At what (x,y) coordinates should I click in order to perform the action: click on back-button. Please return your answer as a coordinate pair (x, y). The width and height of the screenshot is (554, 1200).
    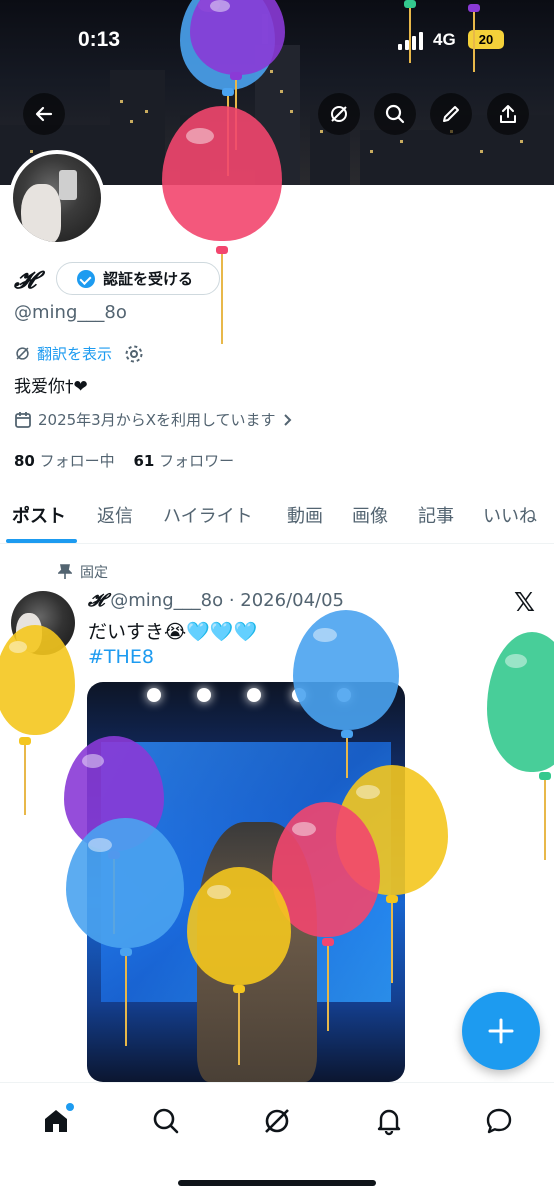
    Looking at the image, I should click on (44, 114).